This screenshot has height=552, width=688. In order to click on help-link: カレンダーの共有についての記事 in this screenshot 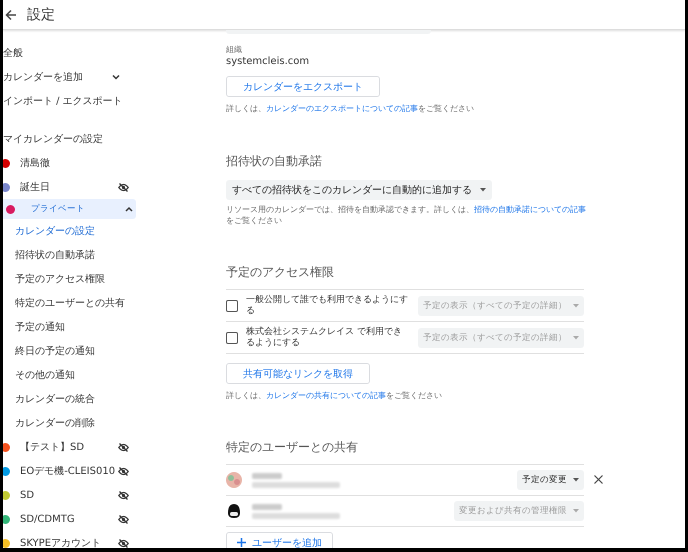, I will do `click(326, 395)`.